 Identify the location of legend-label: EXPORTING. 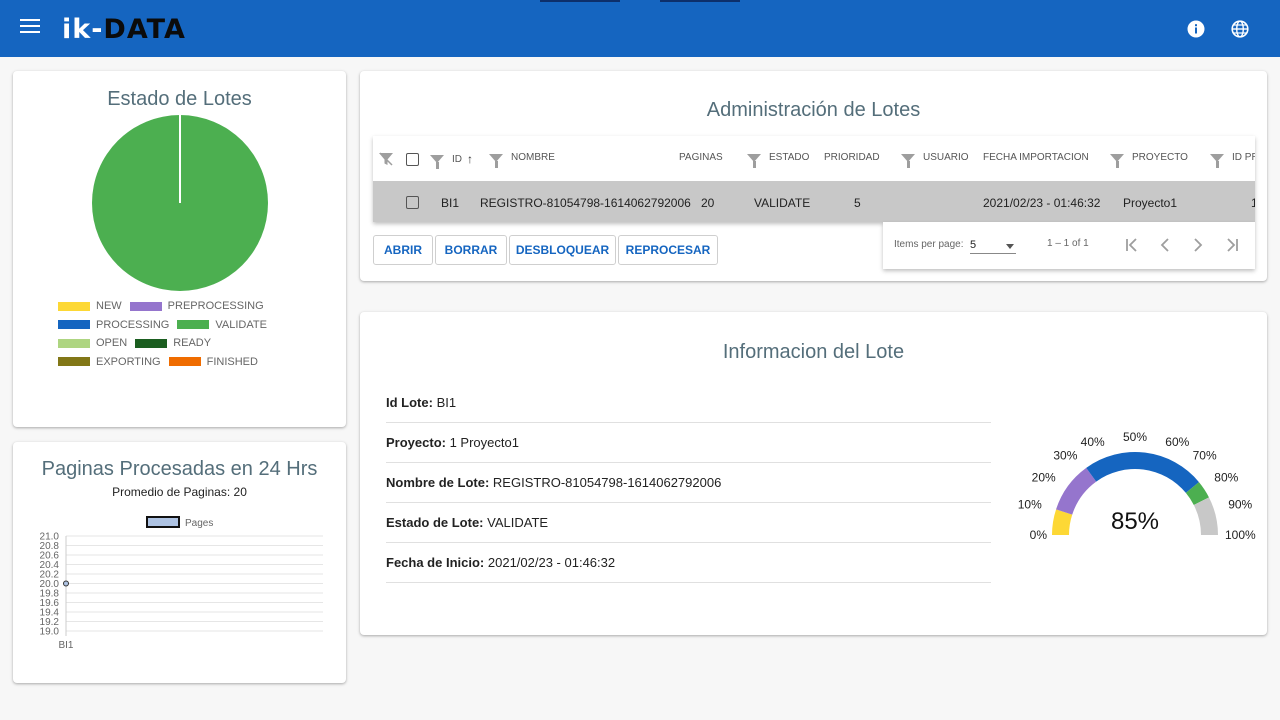
(128, 361).